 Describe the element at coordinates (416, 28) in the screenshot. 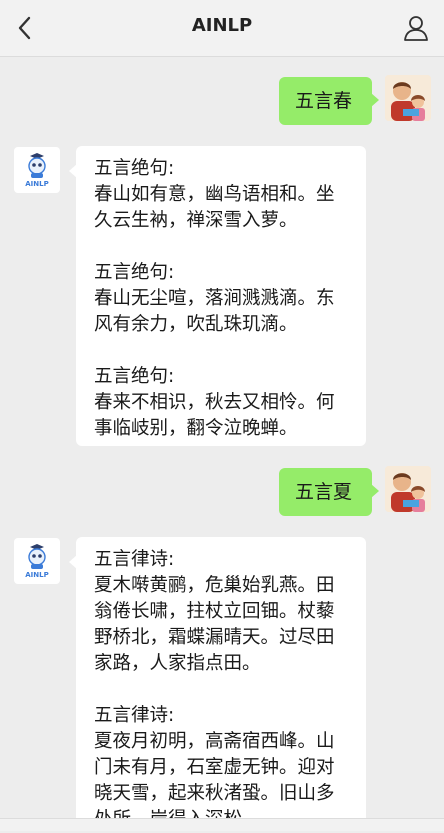

I see `user-profile-icon` at that location.